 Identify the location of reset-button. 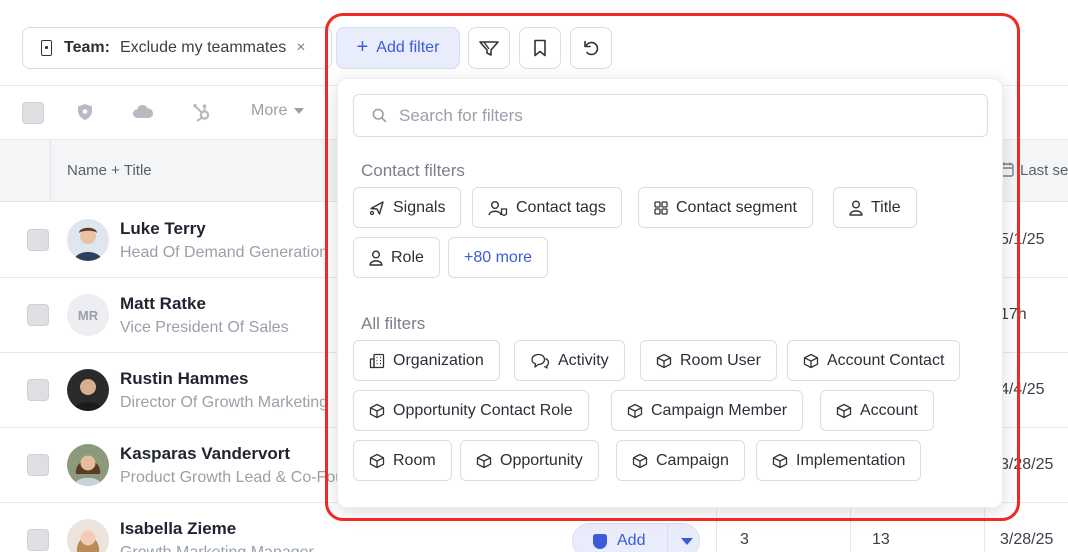
(591, 48).